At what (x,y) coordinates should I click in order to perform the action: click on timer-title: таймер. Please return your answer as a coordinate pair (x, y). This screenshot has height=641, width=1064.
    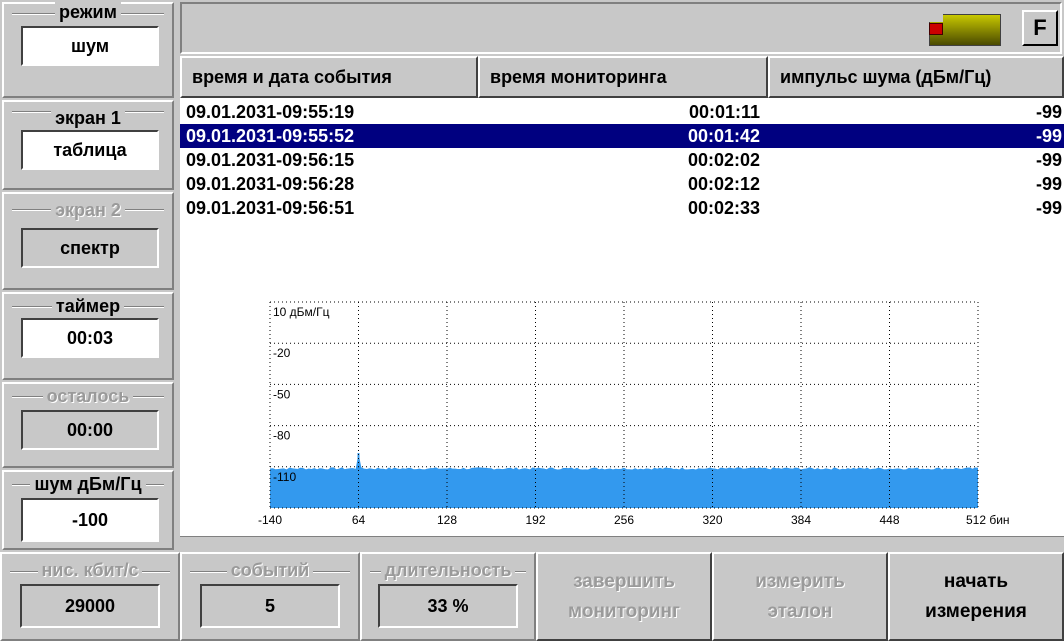
    Looking at the image, I should click on (88, 306).